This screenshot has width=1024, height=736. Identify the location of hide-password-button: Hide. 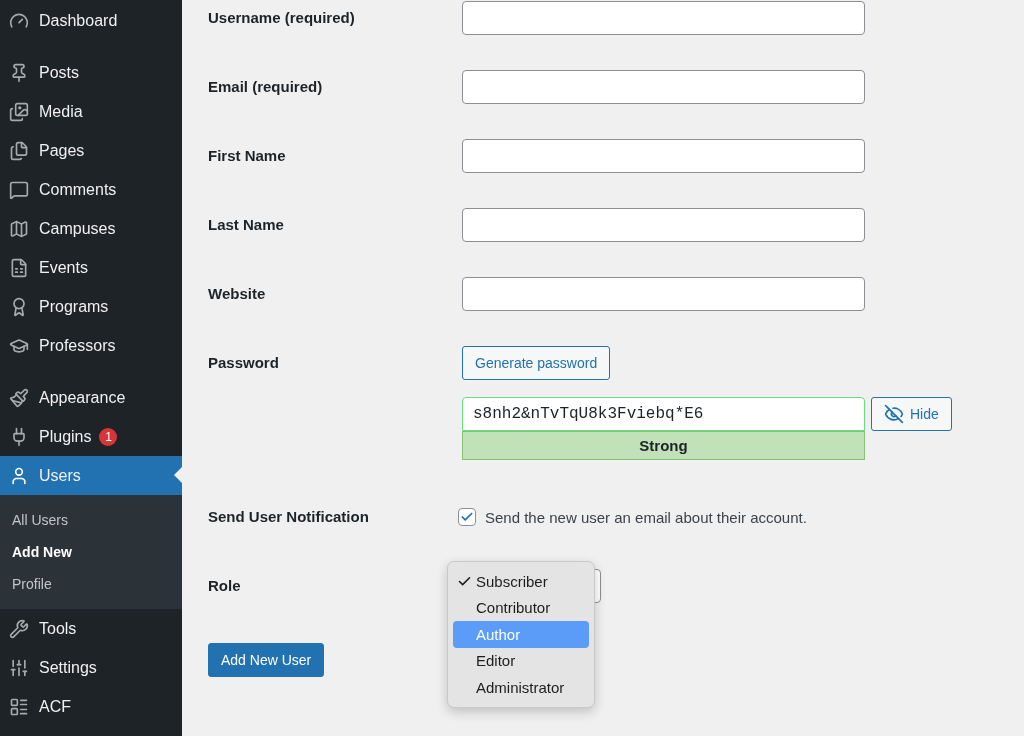
(911, 414).